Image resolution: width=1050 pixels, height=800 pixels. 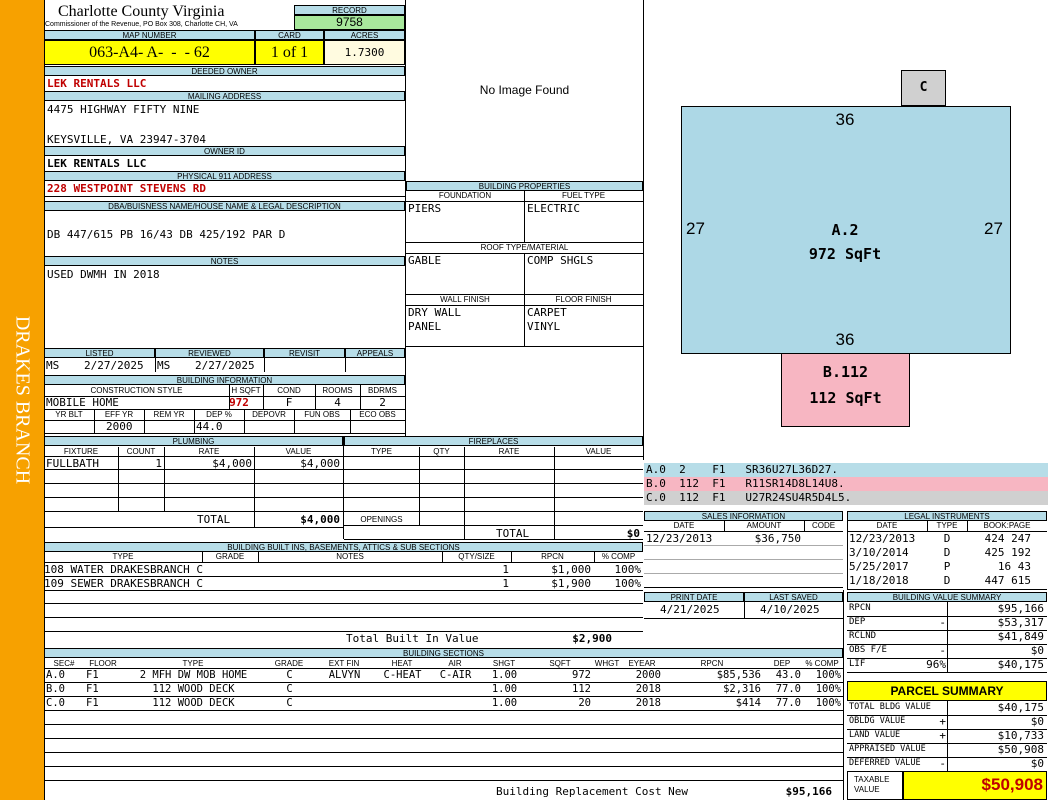 What do you see at coordinates (97, 163) in the screenshot?
I see `owner-id-value: LEK RENTALS LLC` at bounding box center [97, 163].